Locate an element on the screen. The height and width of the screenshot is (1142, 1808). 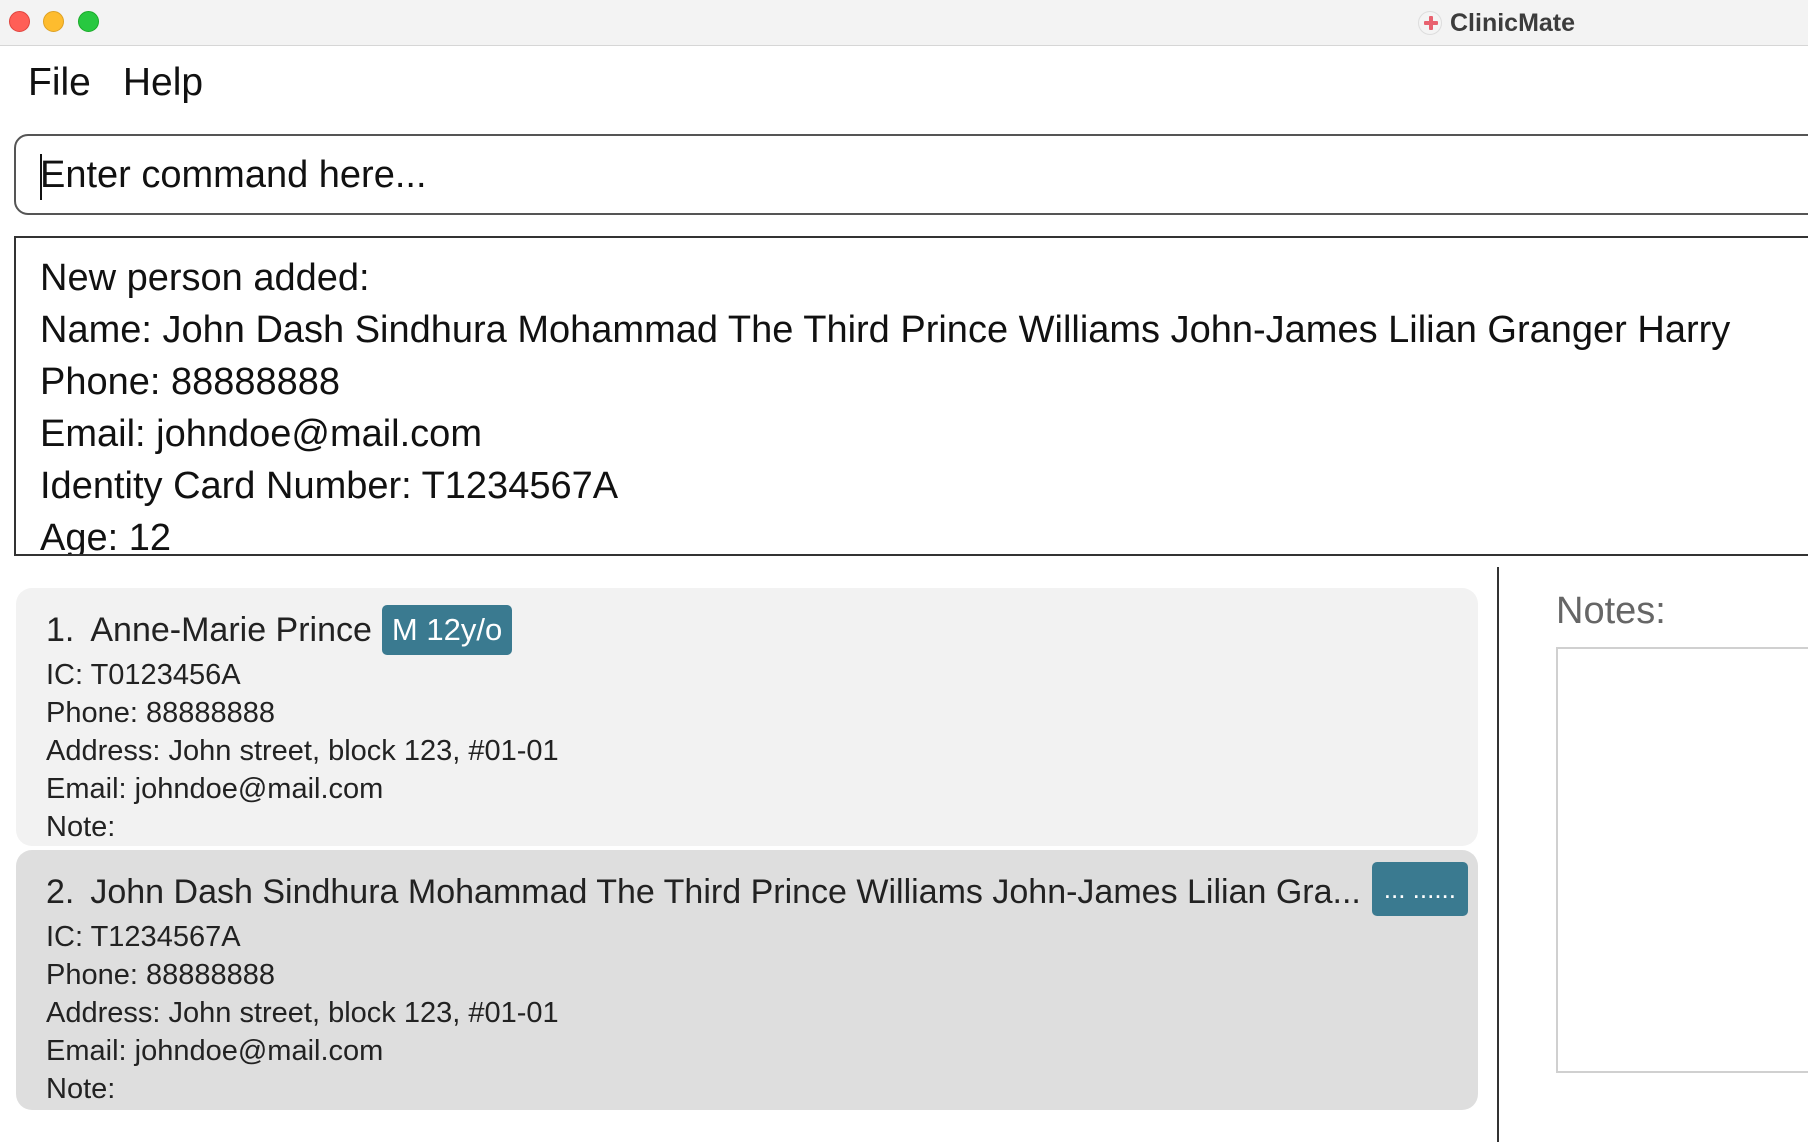
minimize-window-button is located at coordinates (53, 21).